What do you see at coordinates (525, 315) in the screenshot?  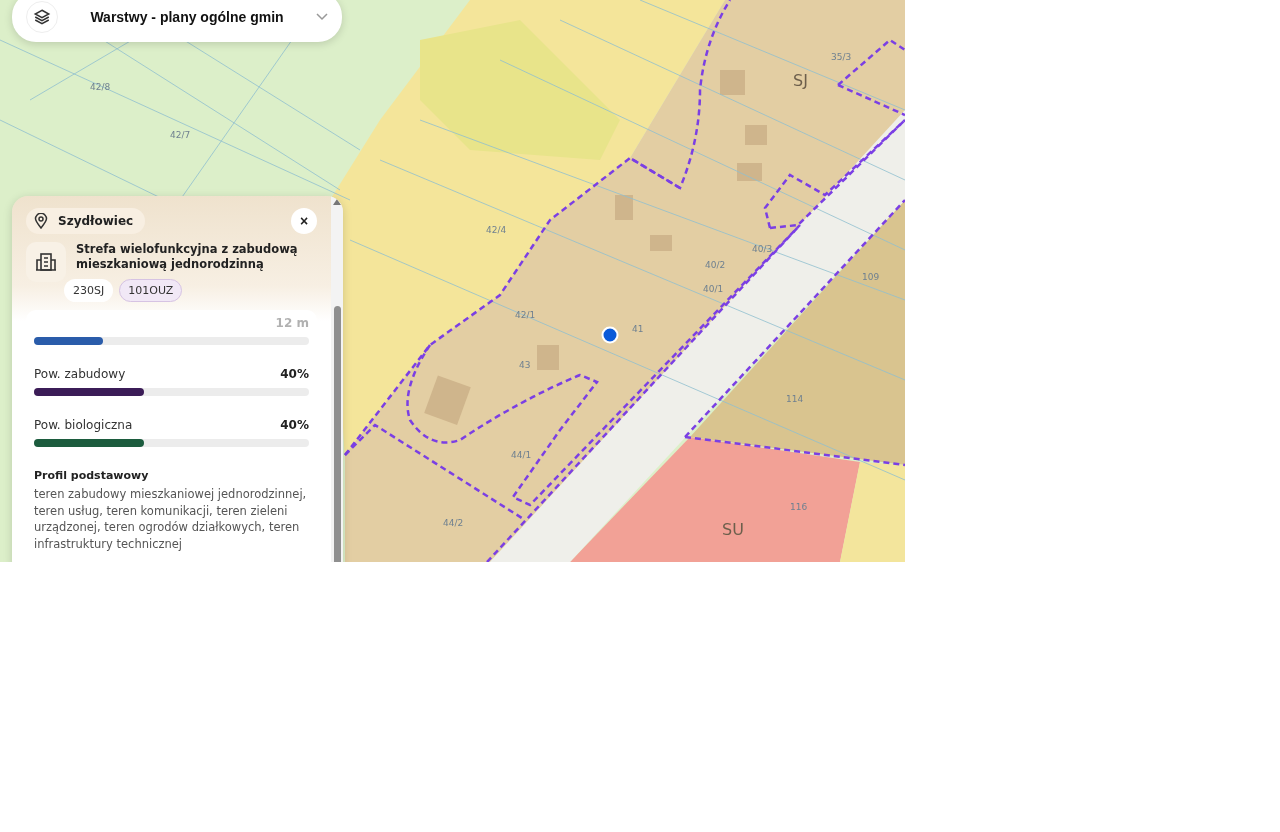 I see `parcel-label: 42/1` at bounding box center [525, 315].